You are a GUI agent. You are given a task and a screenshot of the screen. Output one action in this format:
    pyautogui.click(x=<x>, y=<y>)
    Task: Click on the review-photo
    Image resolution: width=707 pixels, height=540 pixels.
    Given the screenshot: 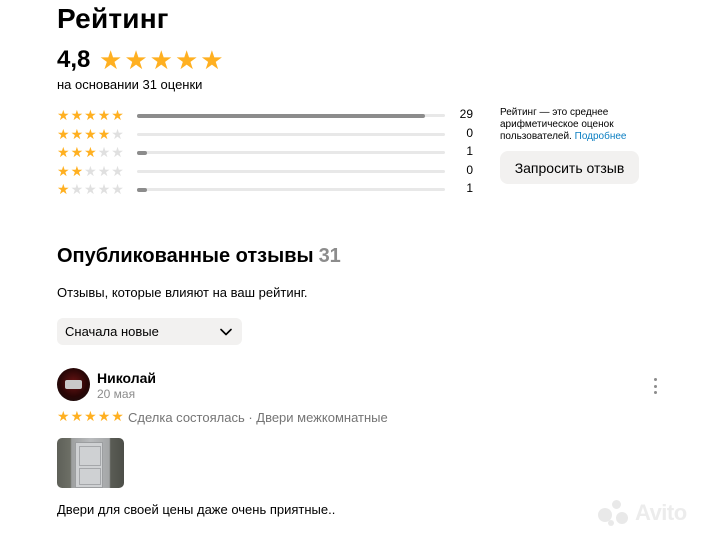 What is the action you would take?
    pyautogui.click(x=90, y=463)
    